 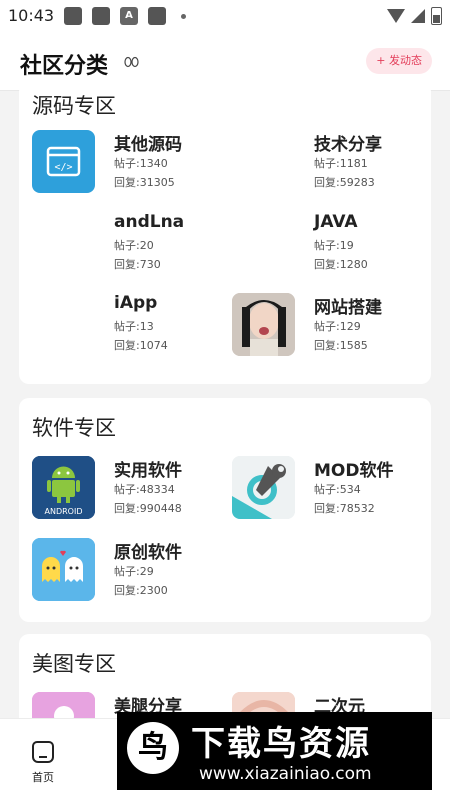 What do you see at coordinates (132, 63) in the screenshot?
I see `qq-icon` at bounding box center [132, 63].